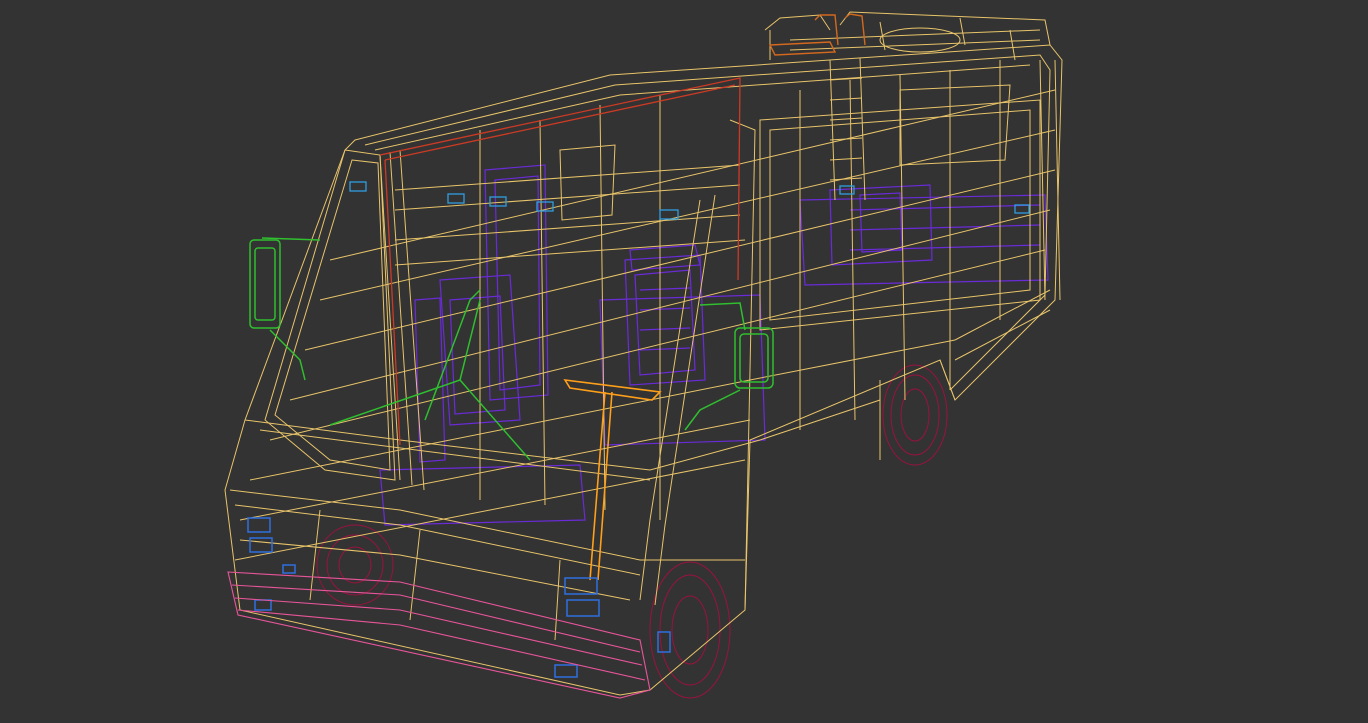 This screenshot has width=1368, height=723. I want to click on front-bumper, so click(439, 635).